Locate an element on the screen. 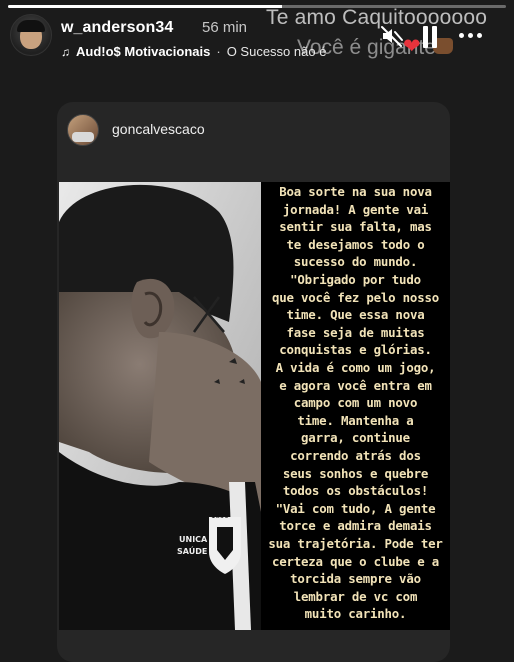 The image size is (514, 662). story-music-attribution: ♫ Aud!o$ Motivacionais · O Sucesso não é is located at coordinates (193, 51).